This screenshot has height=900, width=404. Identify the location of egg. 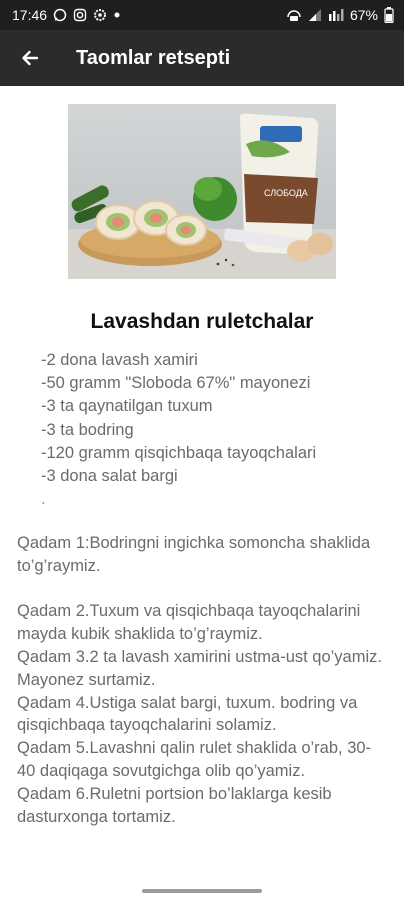
(320, 244).